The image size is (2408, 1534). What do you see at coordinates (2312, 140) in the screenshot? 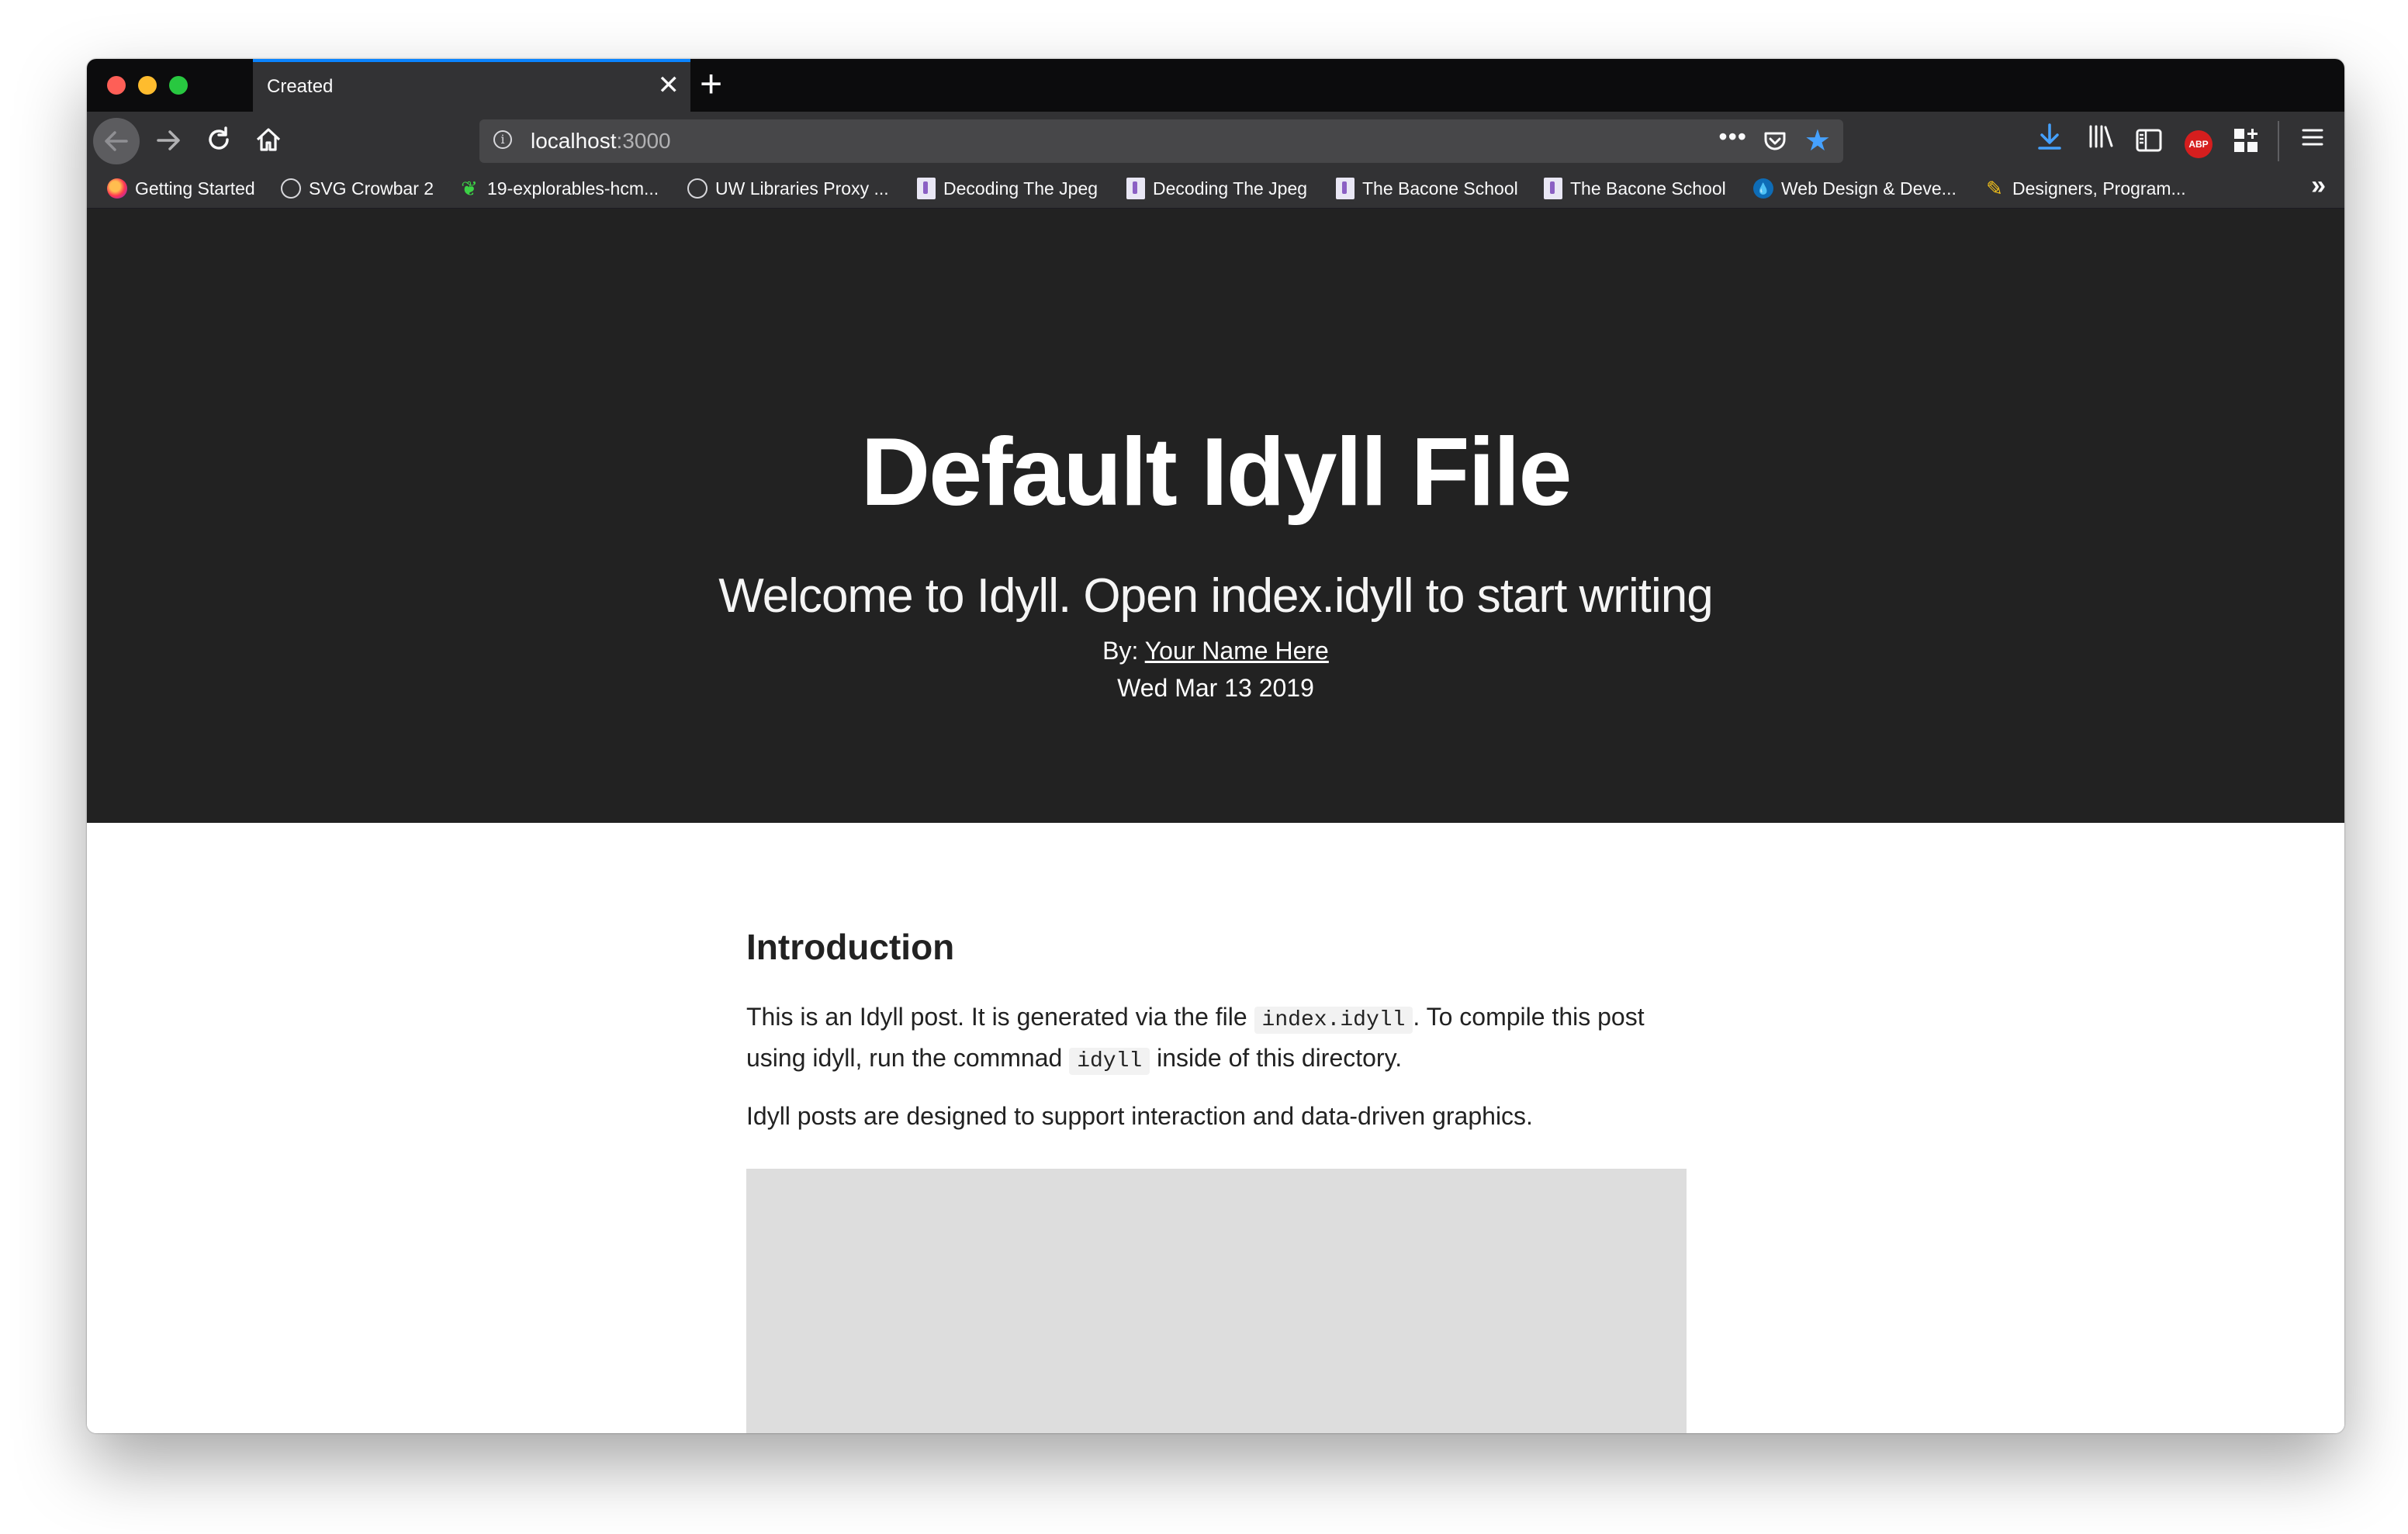
I see `hamburger-menu-icon` at bounding box center [2312, 140].